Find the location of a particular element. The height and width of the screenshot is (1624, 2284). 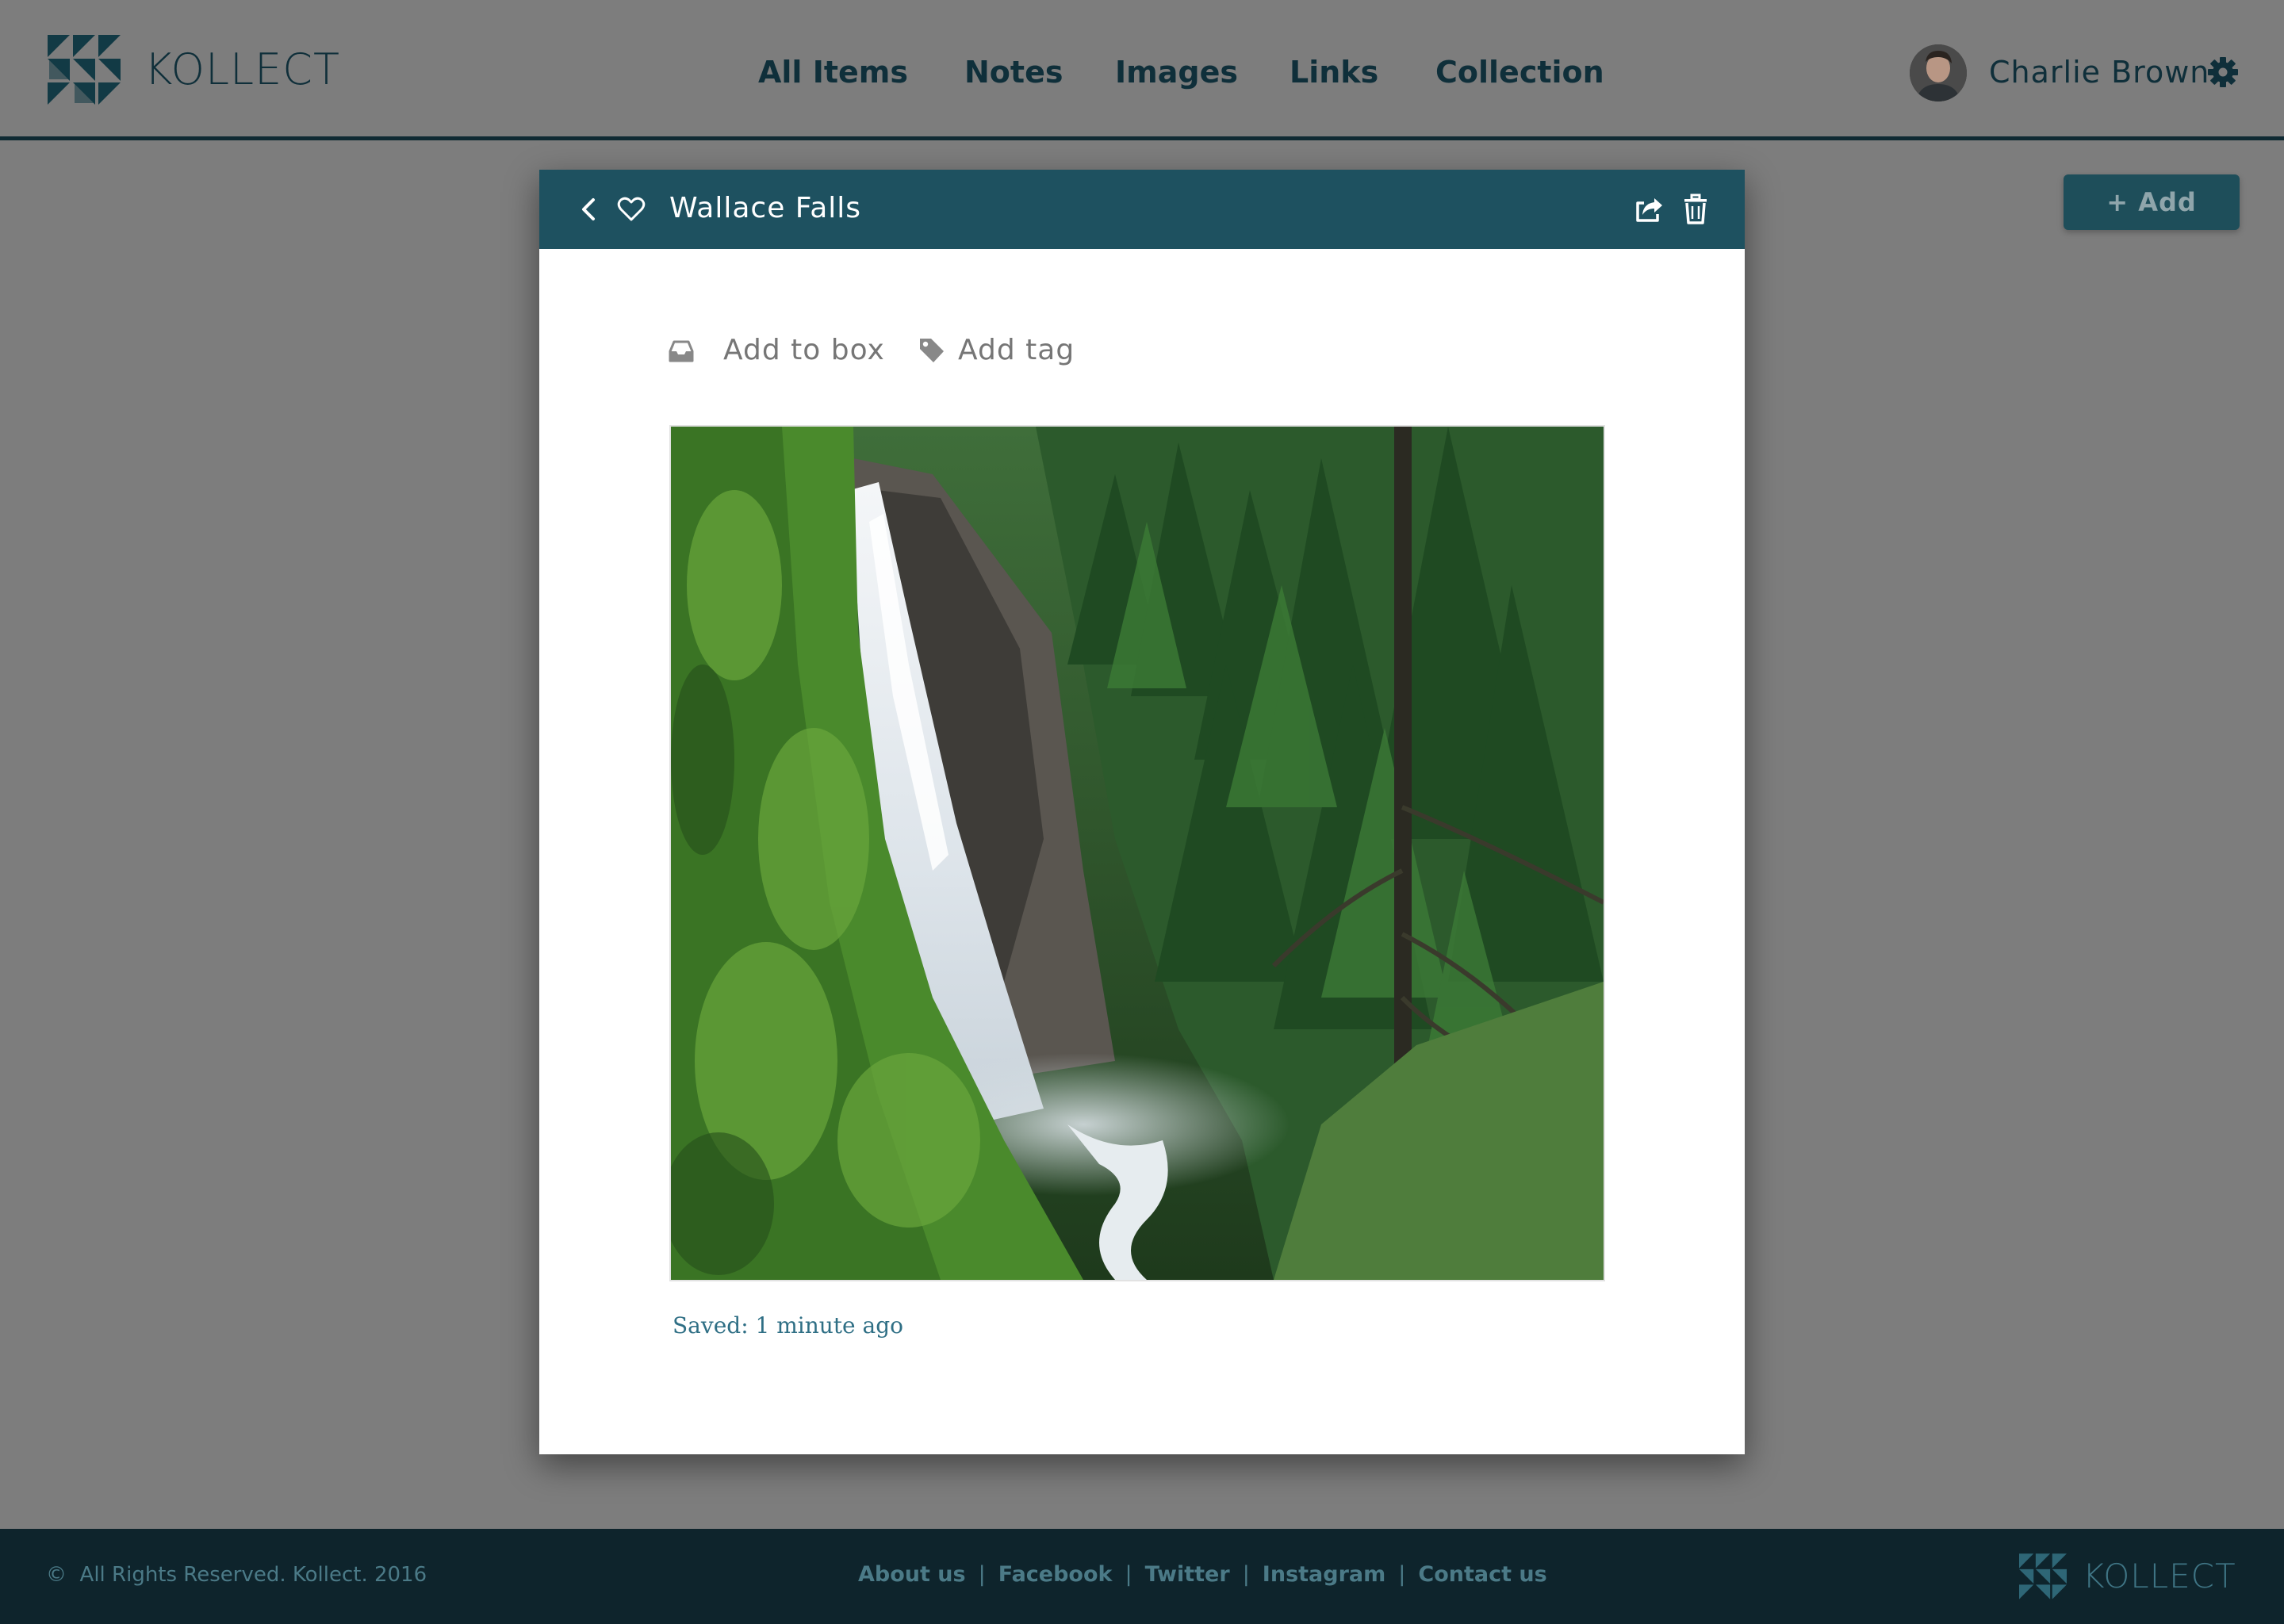

nav-images: Images is located at coordinates (1176, 72).